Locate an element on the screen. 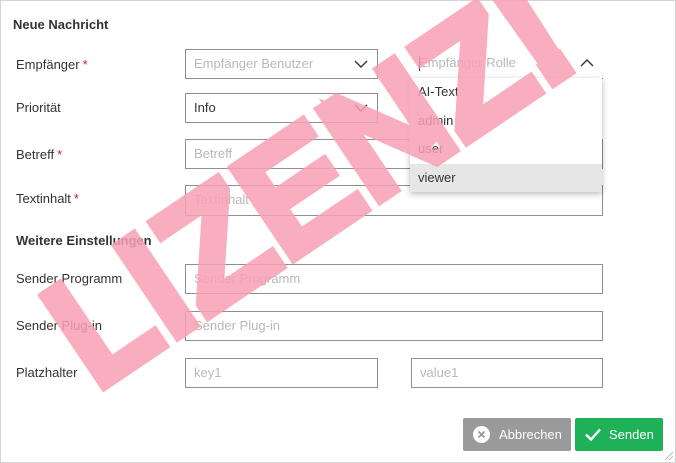 The height and width of the screenshot is (463, 676). section-title: Weitere Einstellungen is located at coordinates (84, 240).